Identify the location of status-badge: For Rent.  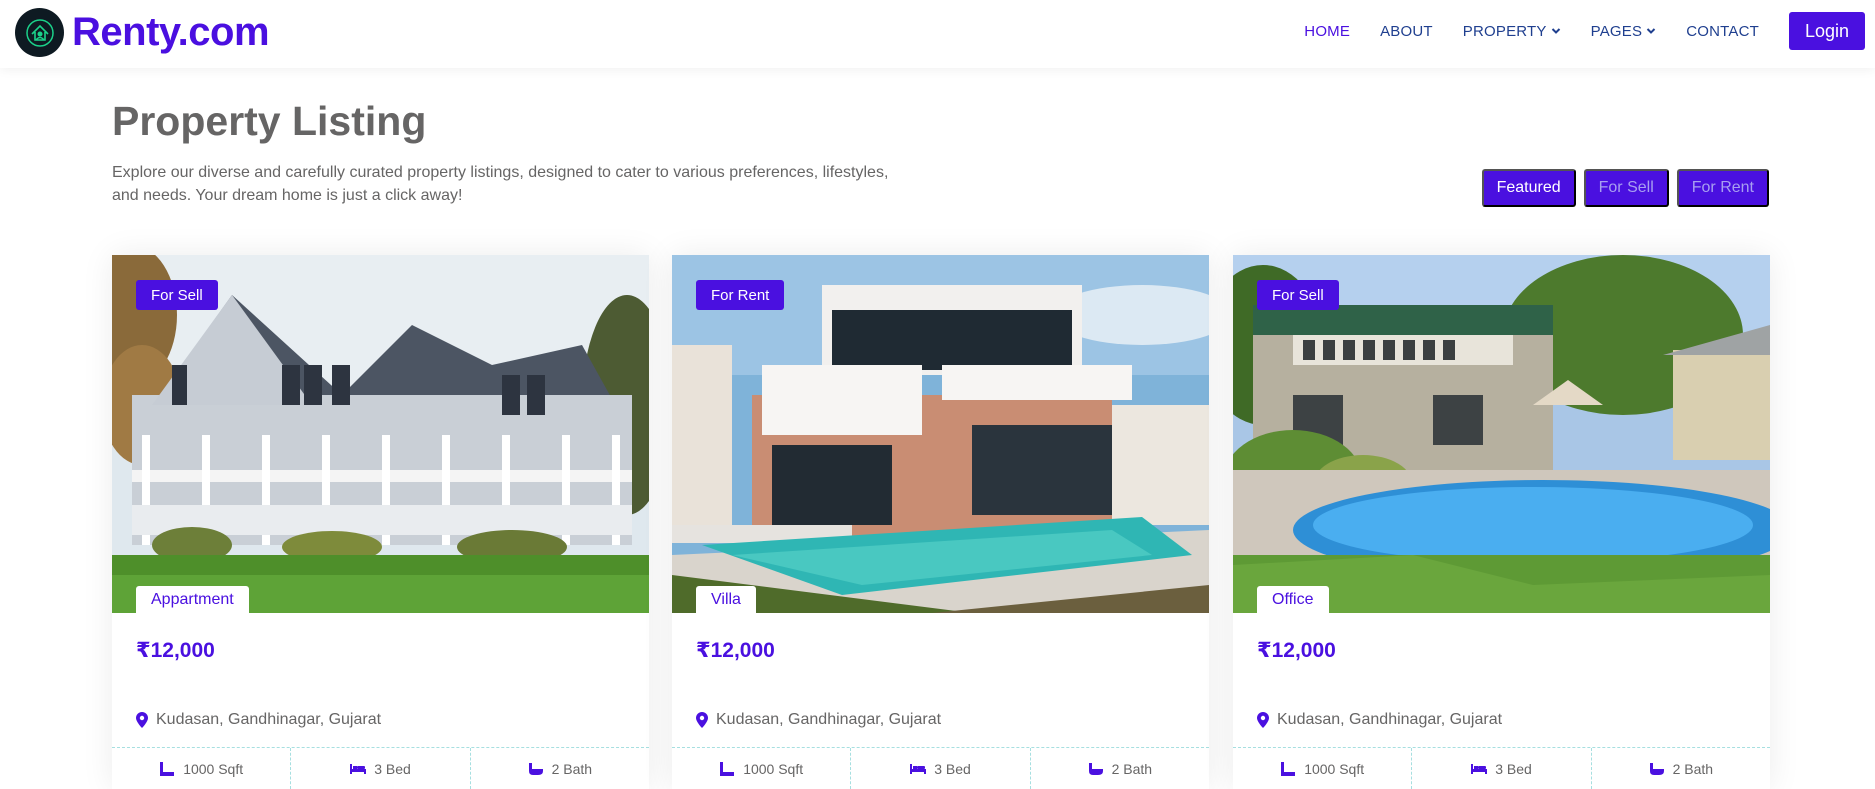
(740, 295).